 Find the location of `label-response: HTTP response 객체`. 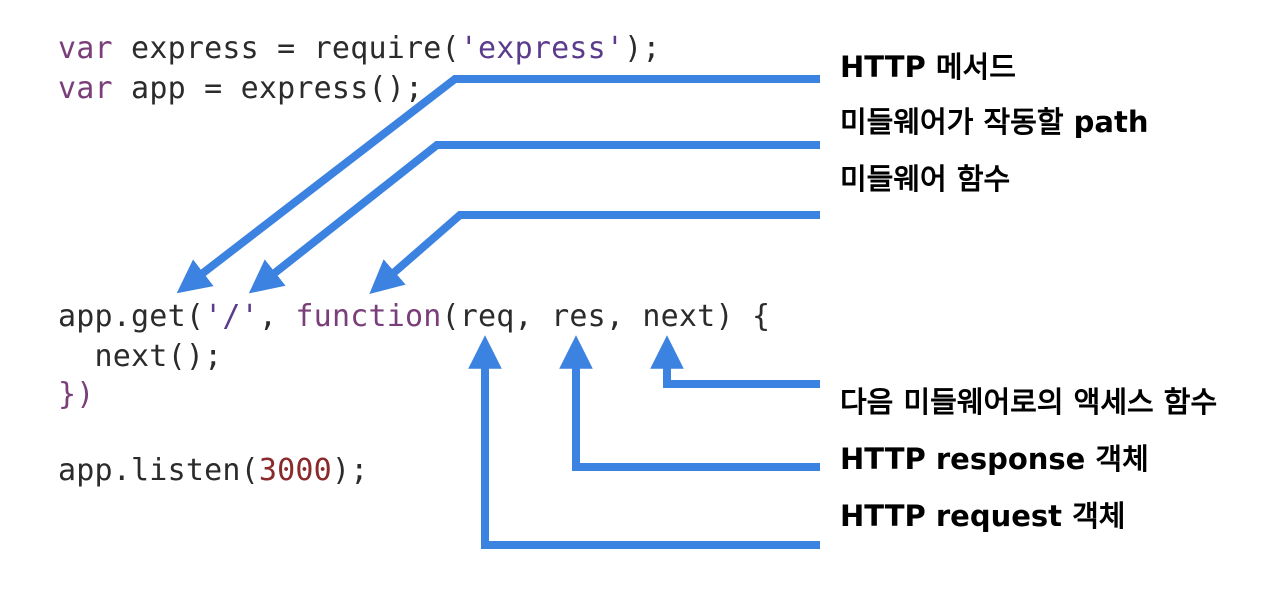

label-response: HTTP response 객체 is located at coordinates (994, 459).